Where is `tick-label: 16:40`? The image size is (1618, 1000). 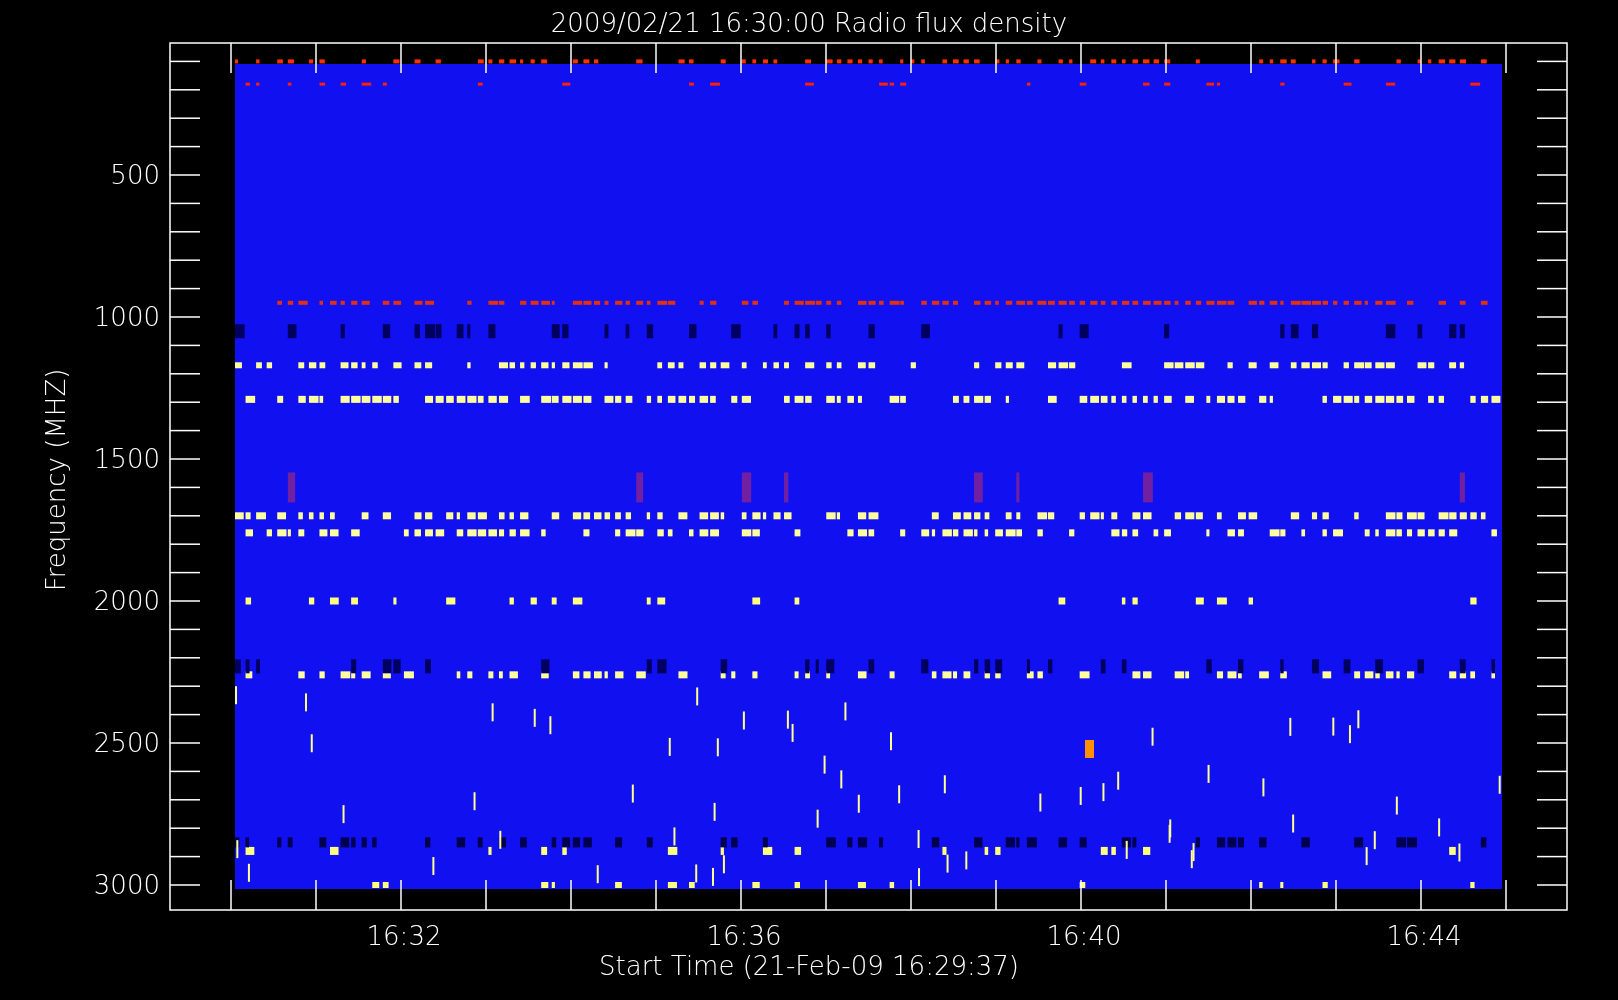
tick-label: 16:40 is located at coordinates (1084, 936).